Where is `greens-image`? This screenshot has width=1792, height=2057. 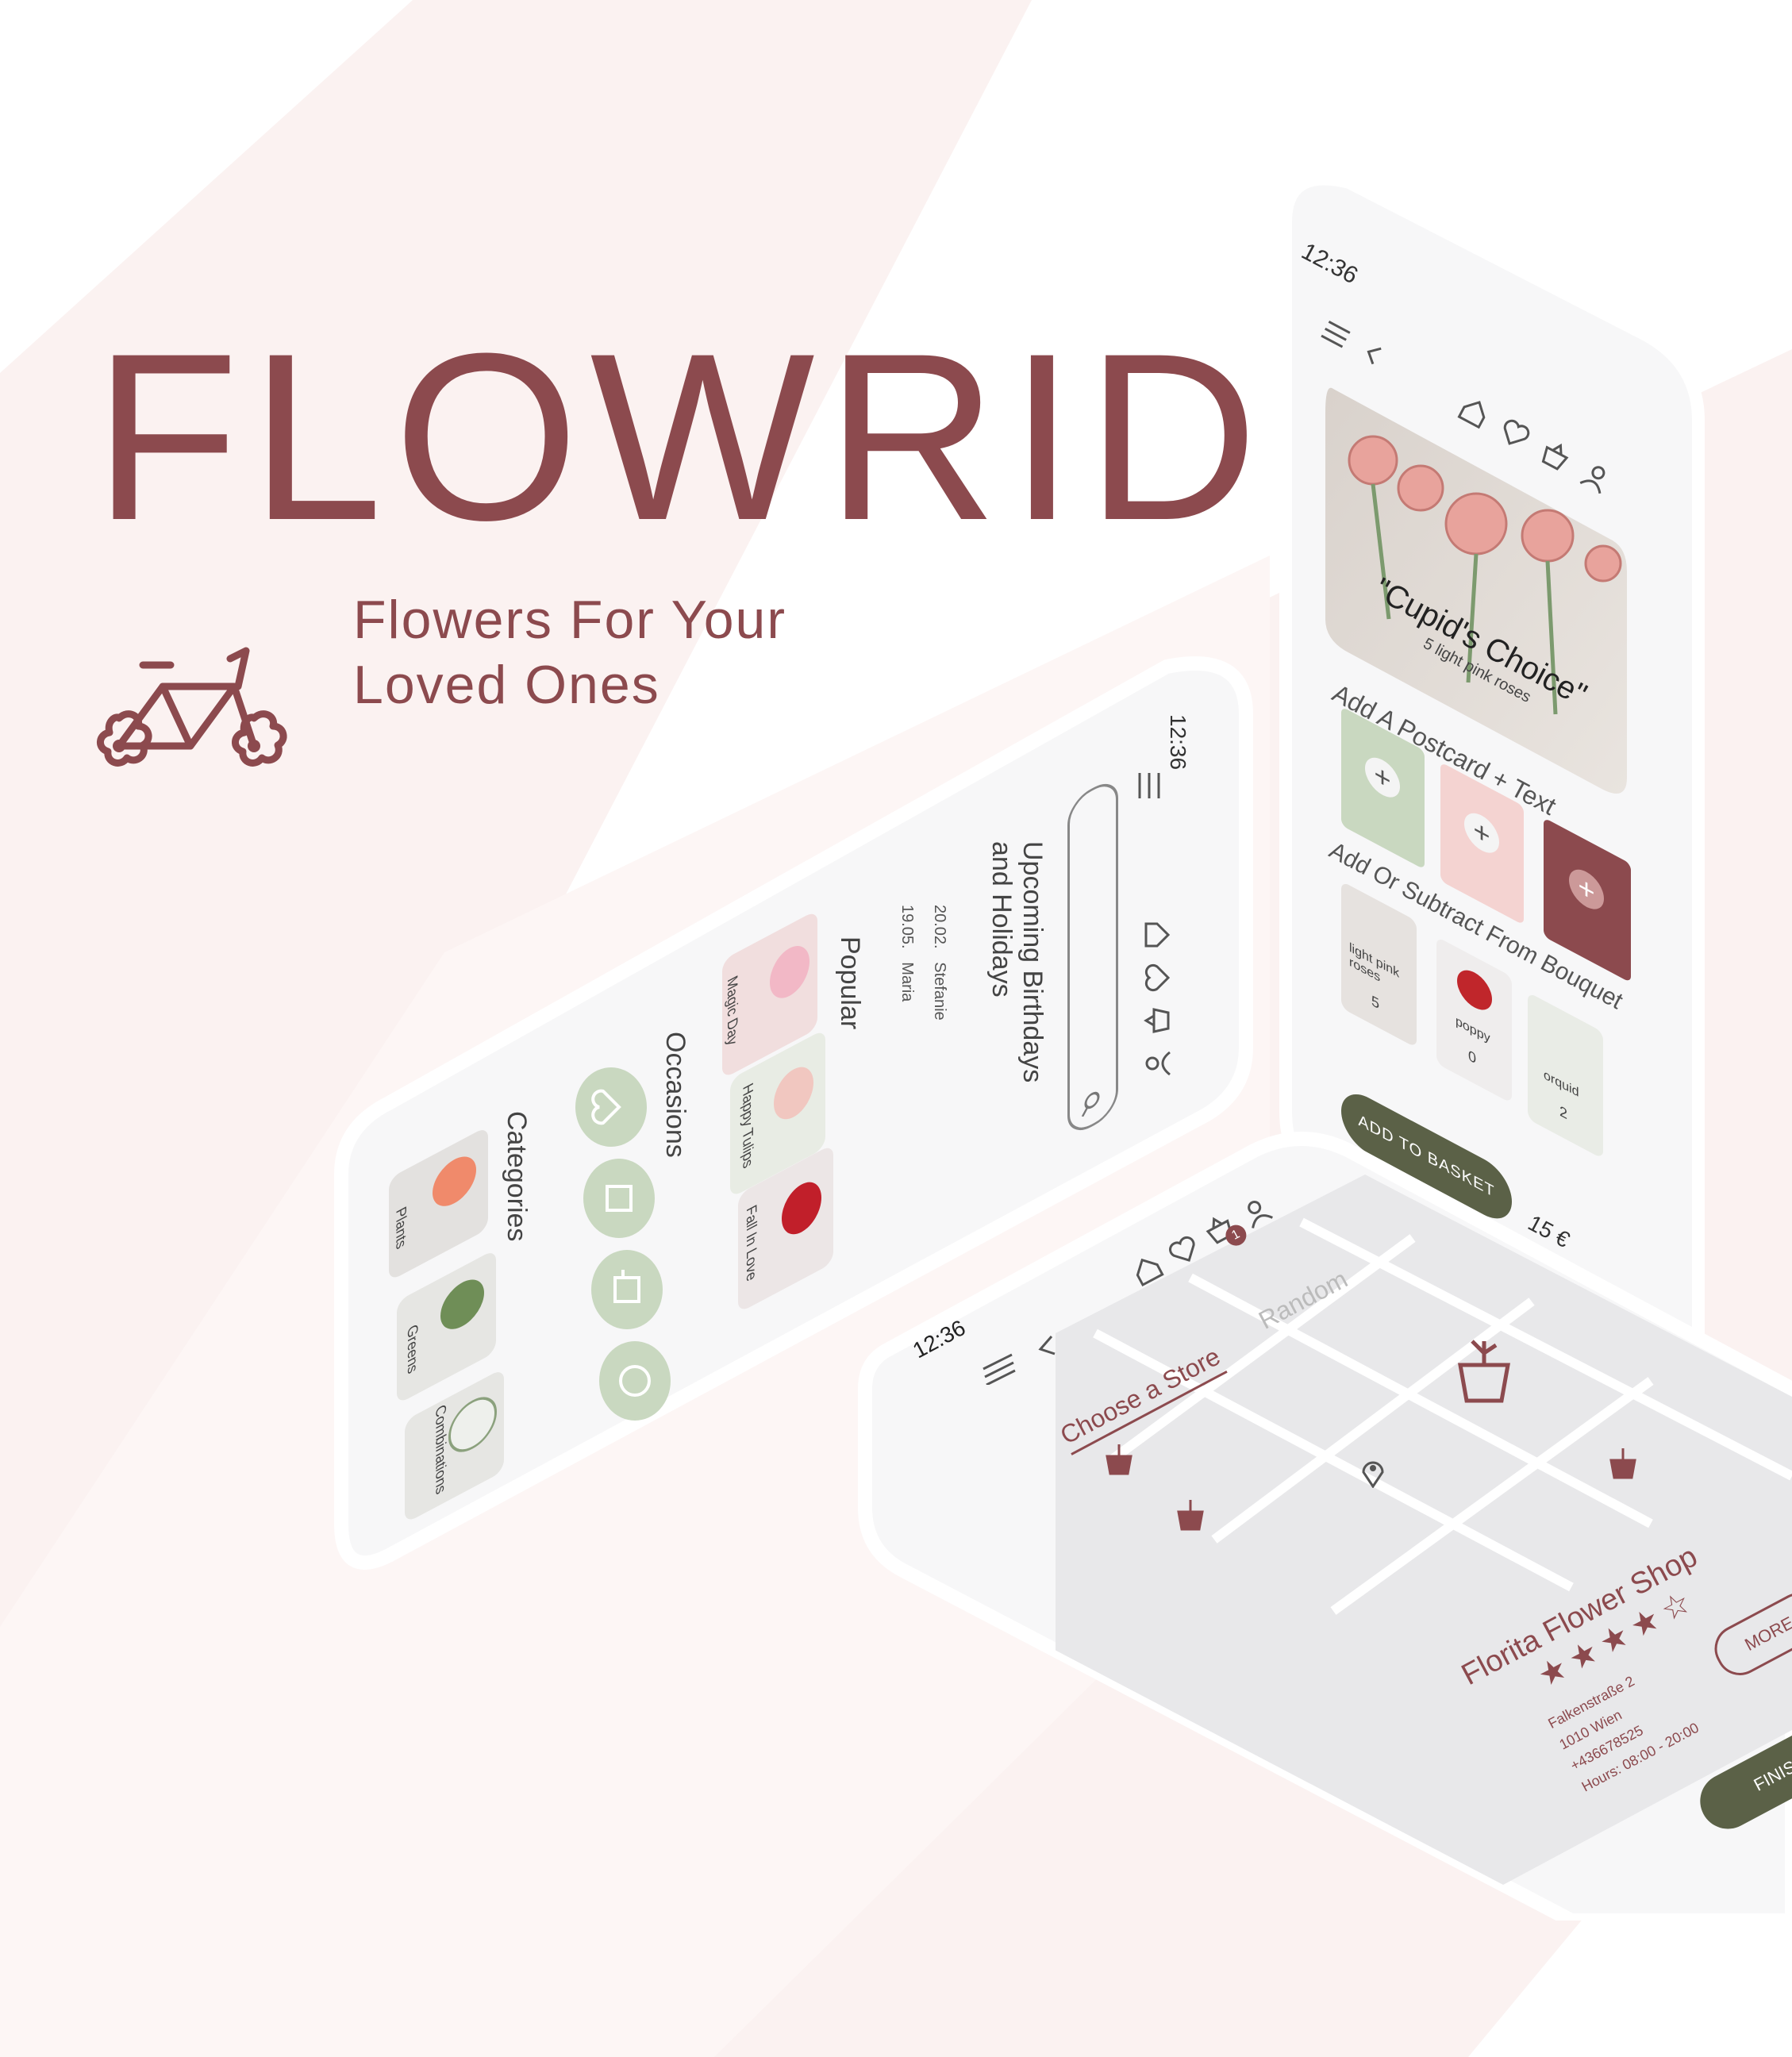 greens-image is located at coordinates (462, 1304).